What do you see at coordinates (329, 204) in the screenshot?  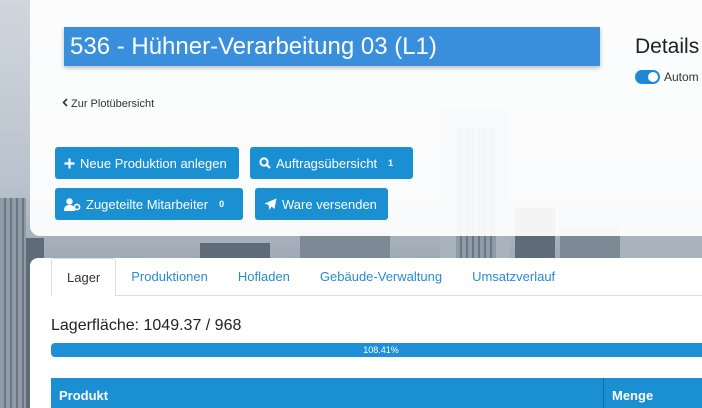 I see `ship-goods-label: Ware versenden` at bounding box center [329, 204].